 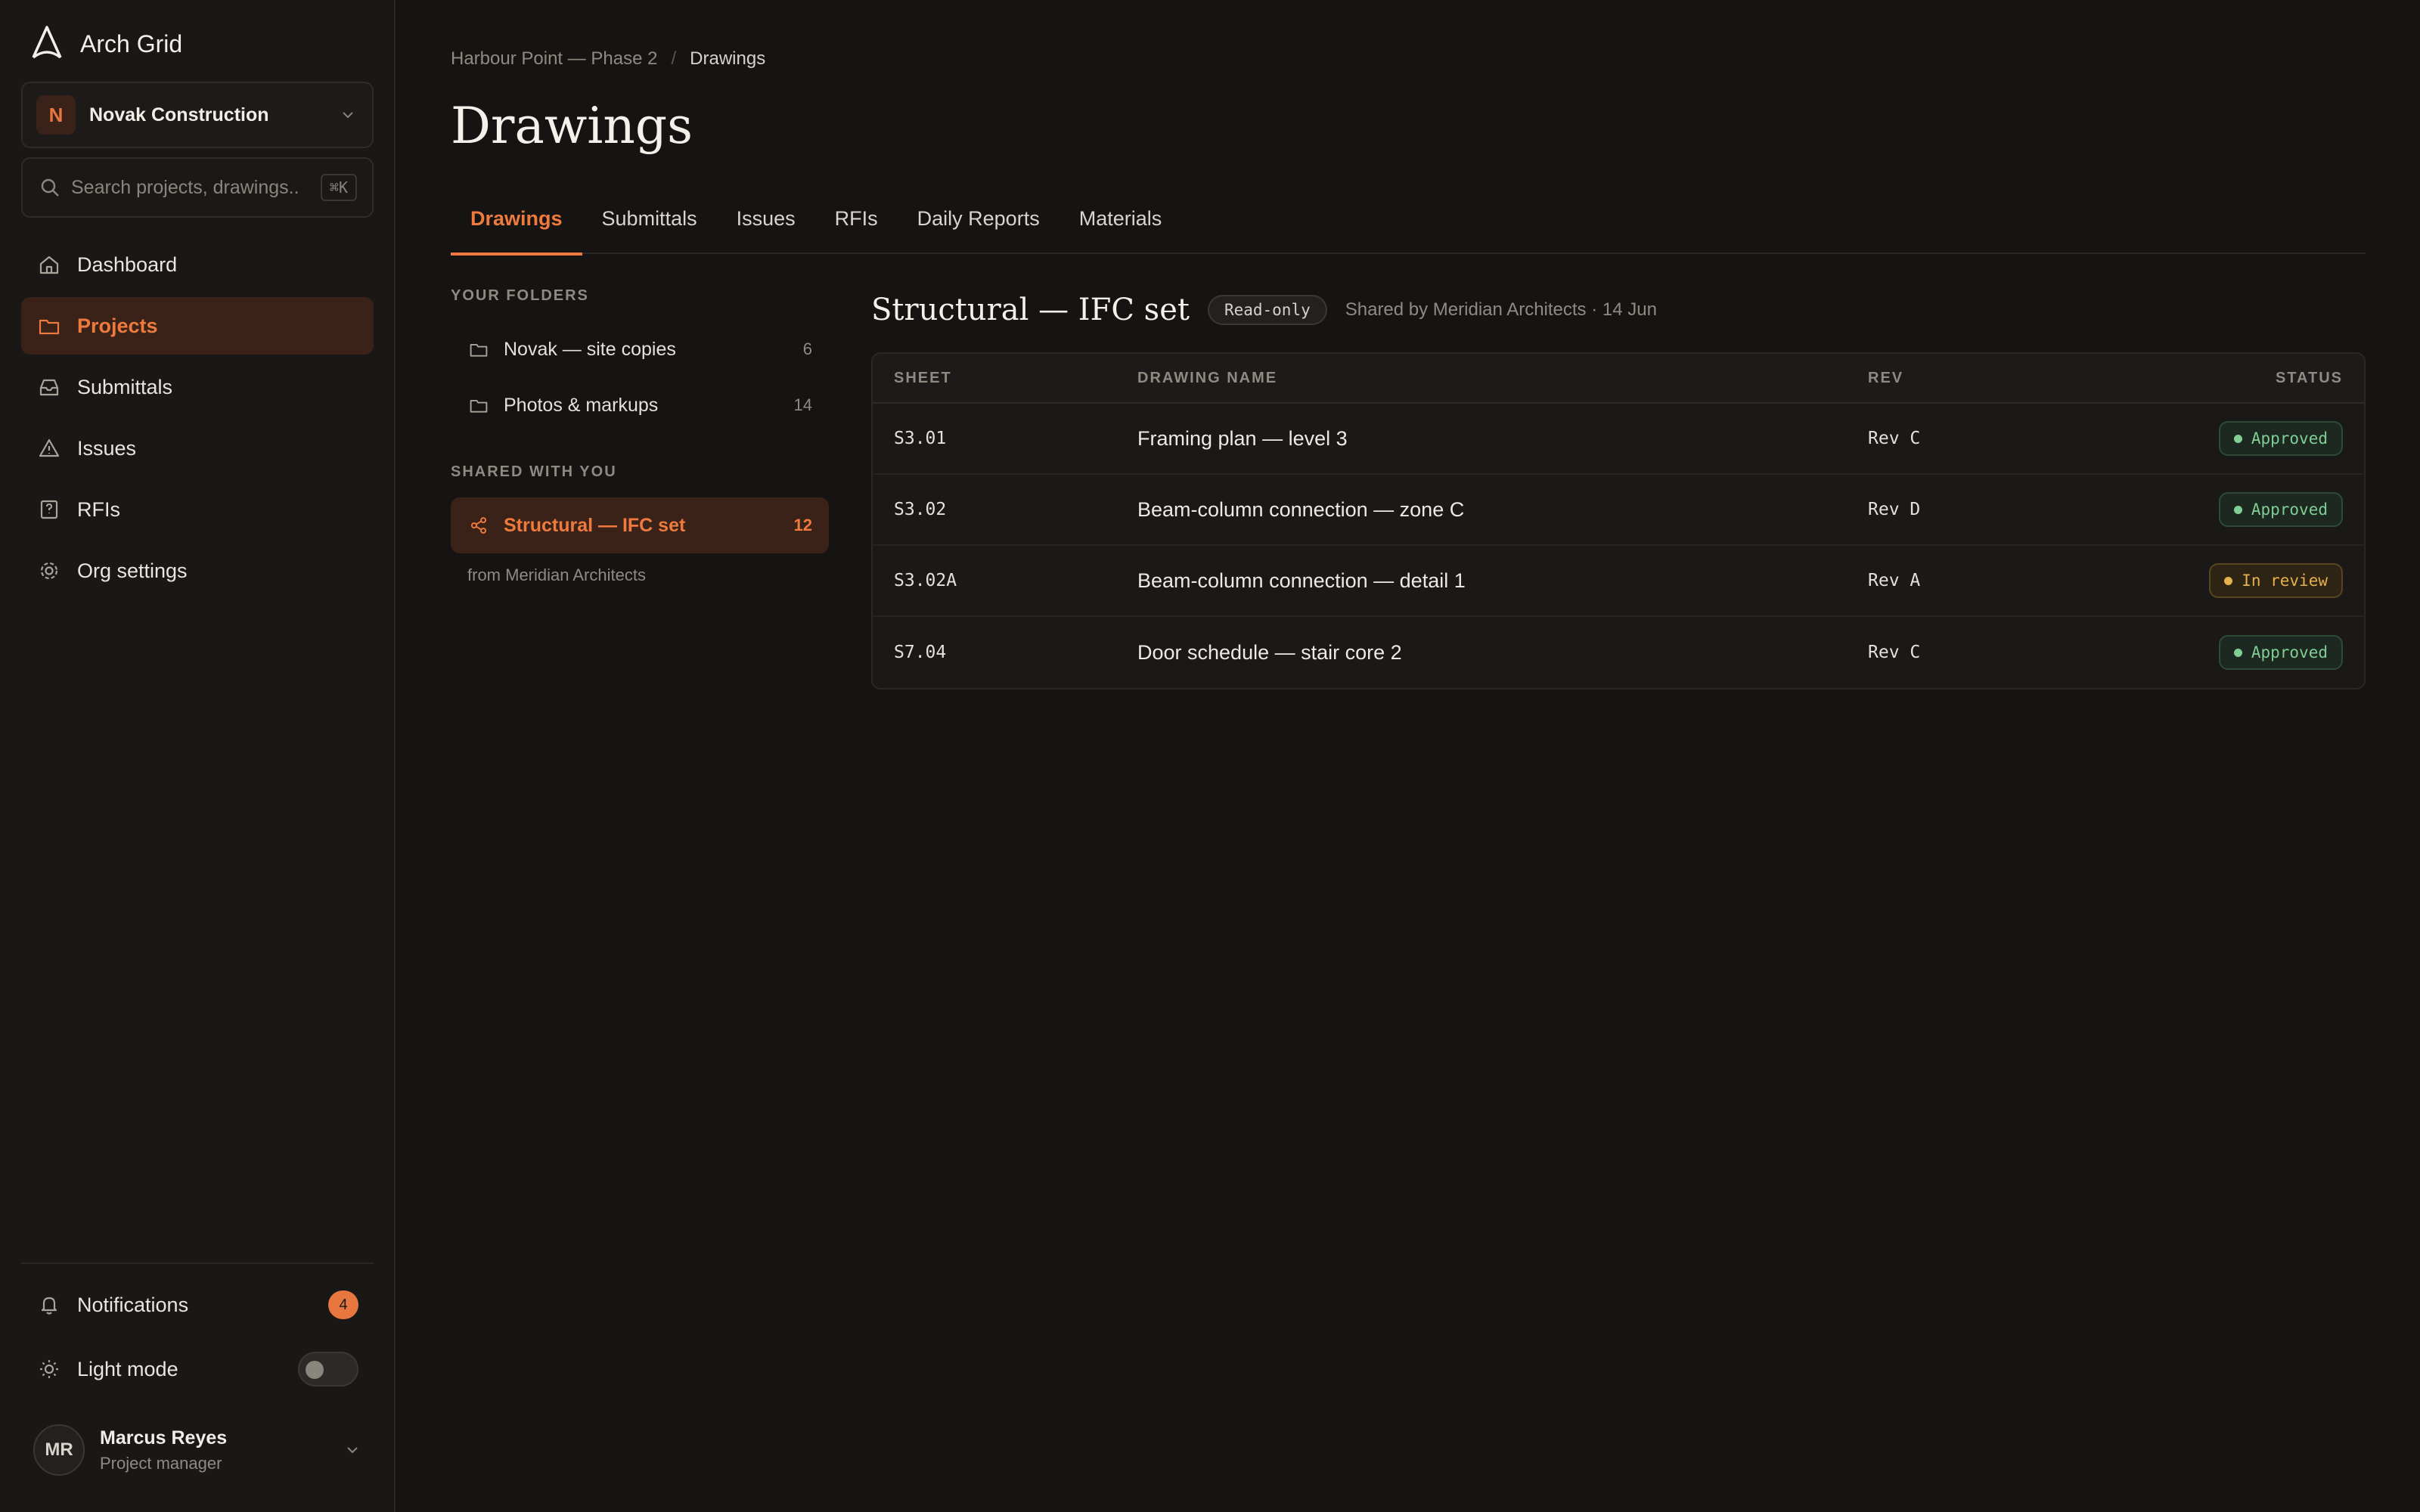 I want to click on light-mode-toggle, so click(x=328, y=1369).